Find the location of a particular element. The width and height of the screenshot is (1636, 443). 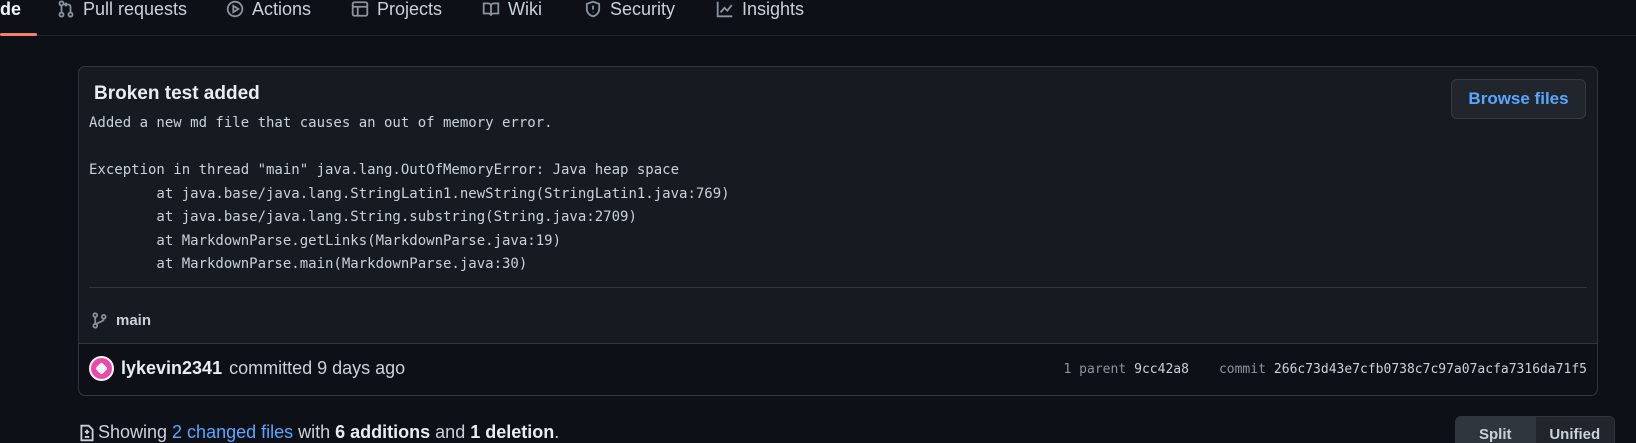

file-diff-icon is located at coordinates (87, 432).